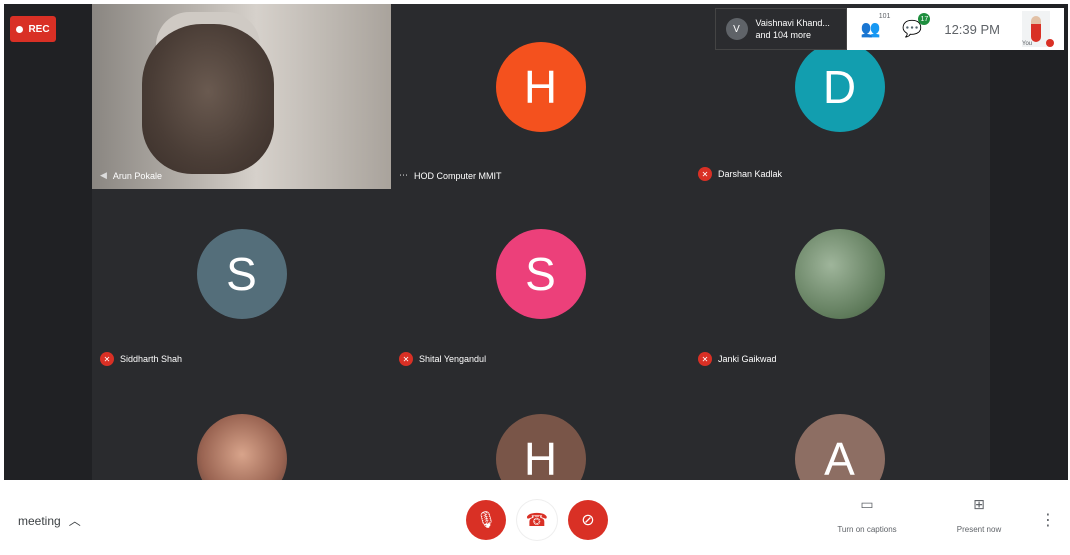 Image resolution: width=1070 pixels, height=555 pixels. I want to click on participant-tile: ◀ Arun Pokale, so click(241, 96).